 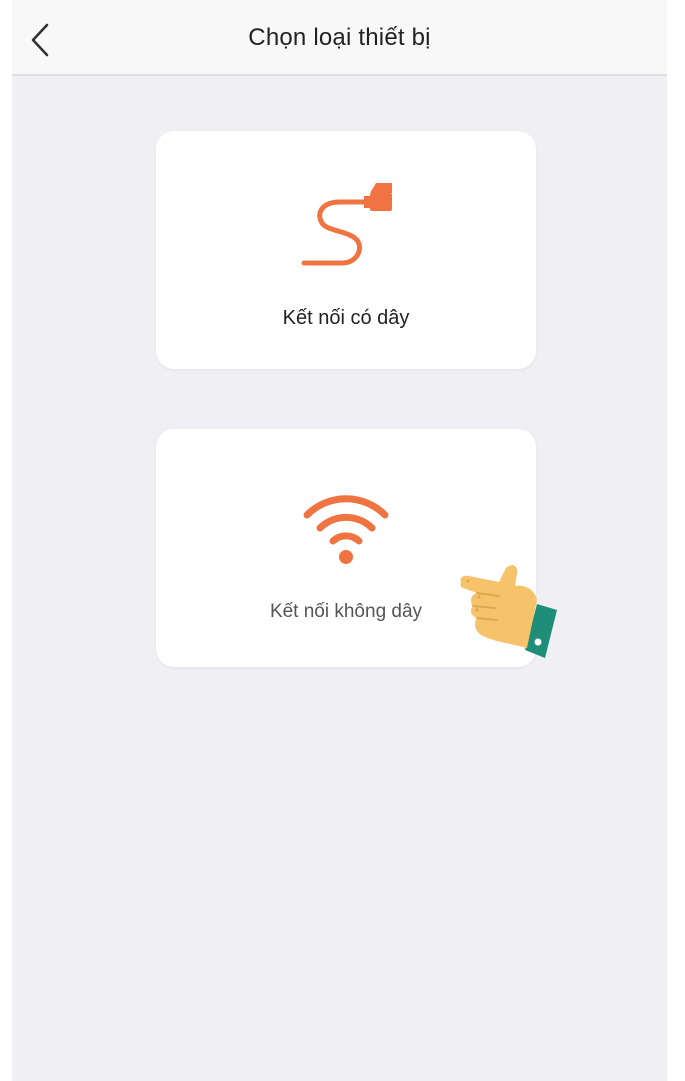 I want to click on wired-connection-card: Kết nối có dây, so click(x=346, y=250).